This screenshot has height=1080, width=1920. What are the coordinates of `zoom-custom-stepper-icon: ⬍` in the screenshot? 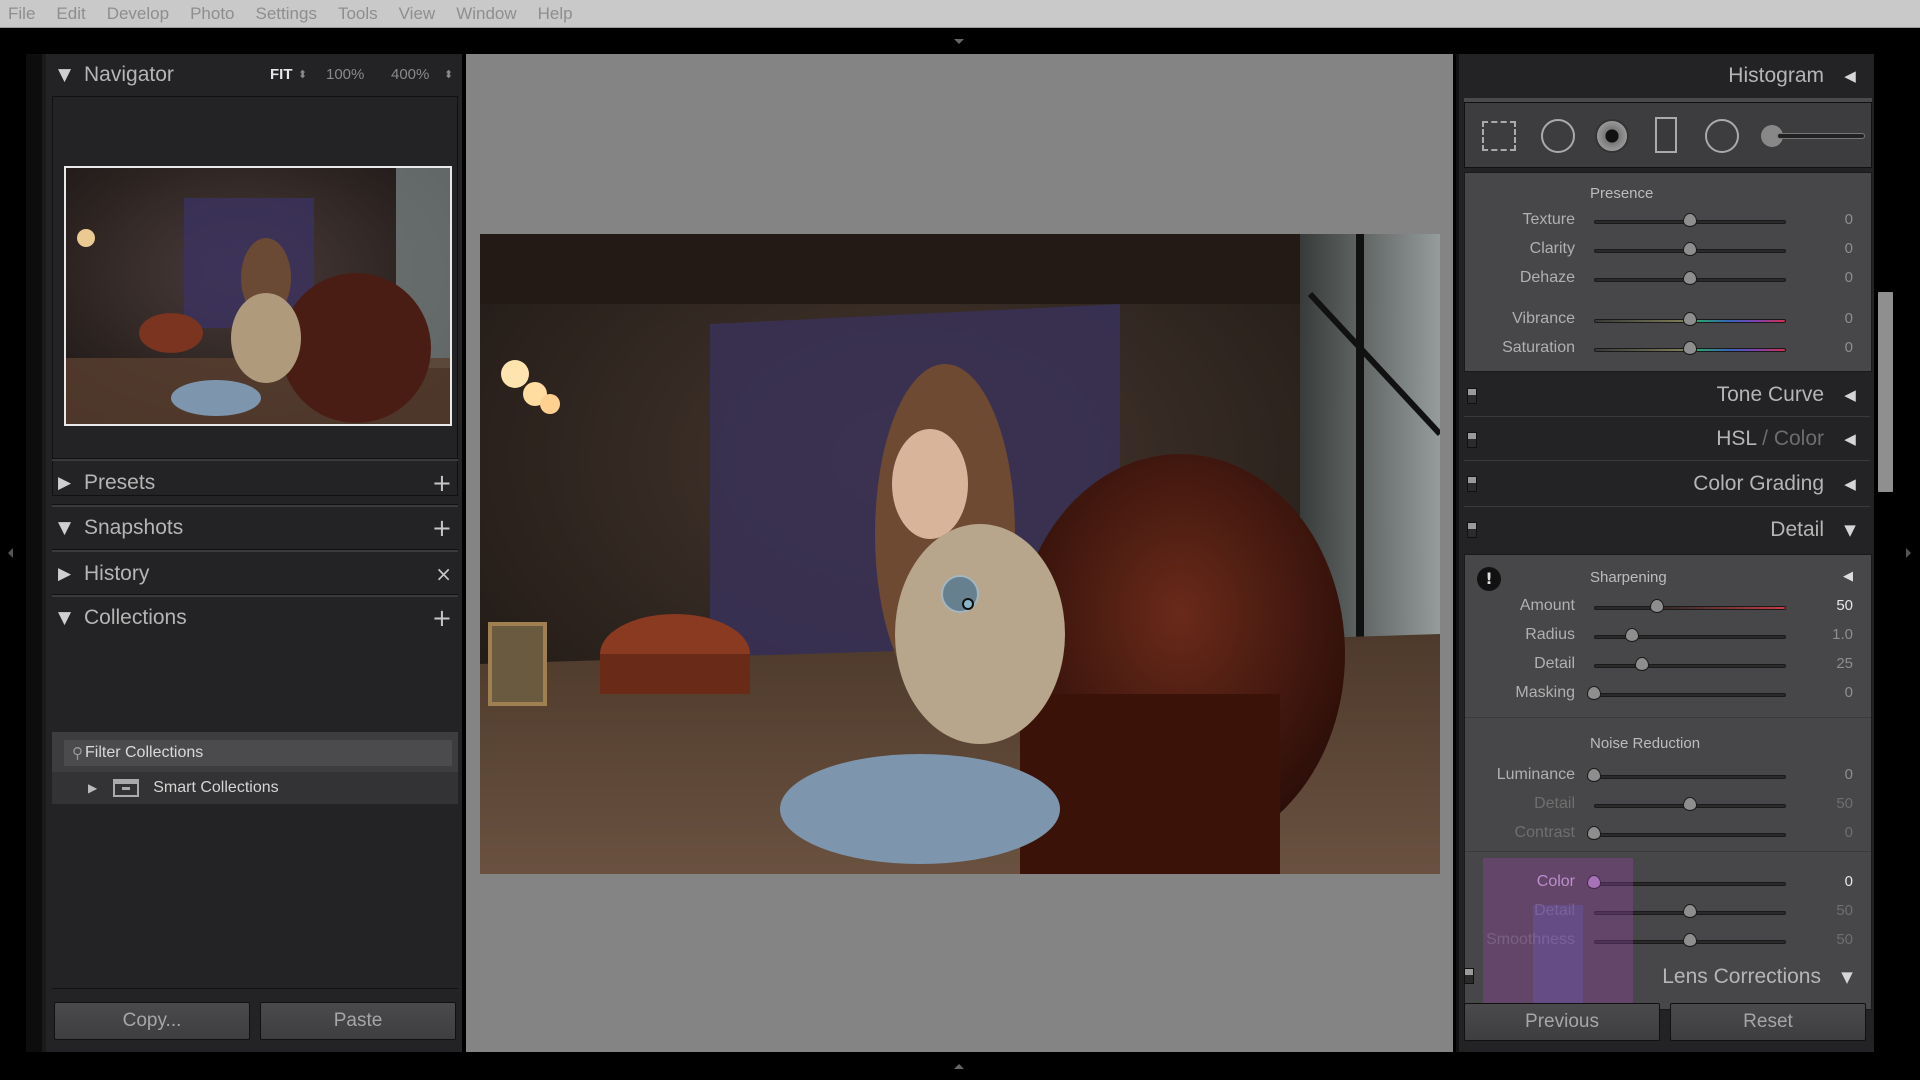 It's located at (448, 74).